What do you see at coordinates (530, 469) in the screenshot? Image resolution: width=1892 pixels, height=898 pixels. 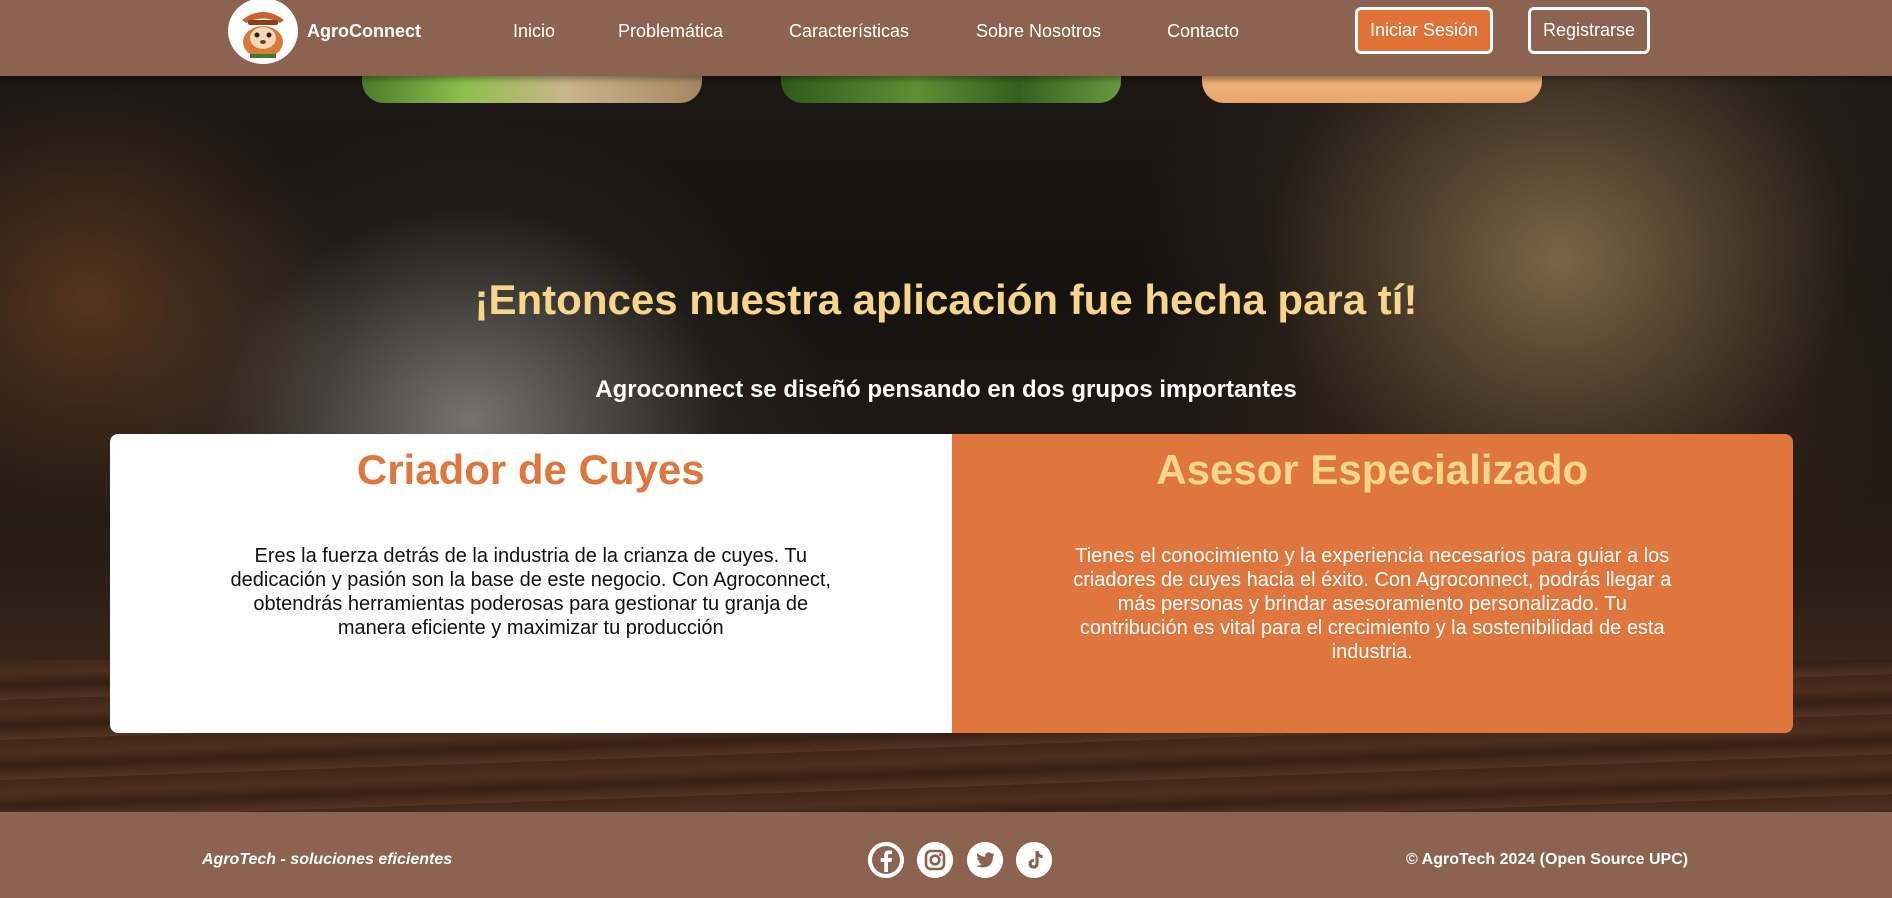 I see `card-criador-title: Criador de Cuyes` at bounding box center [530, 469].